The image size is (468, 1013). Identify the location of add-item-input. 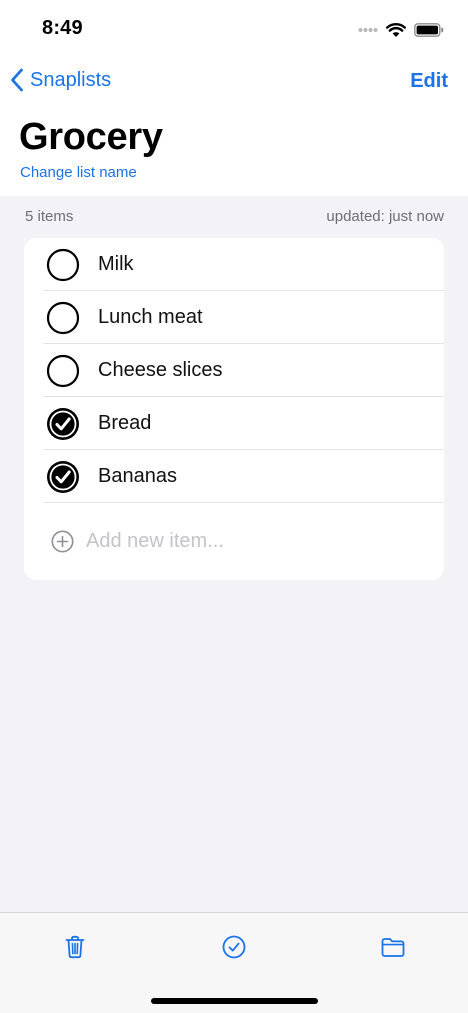
(251, 541).